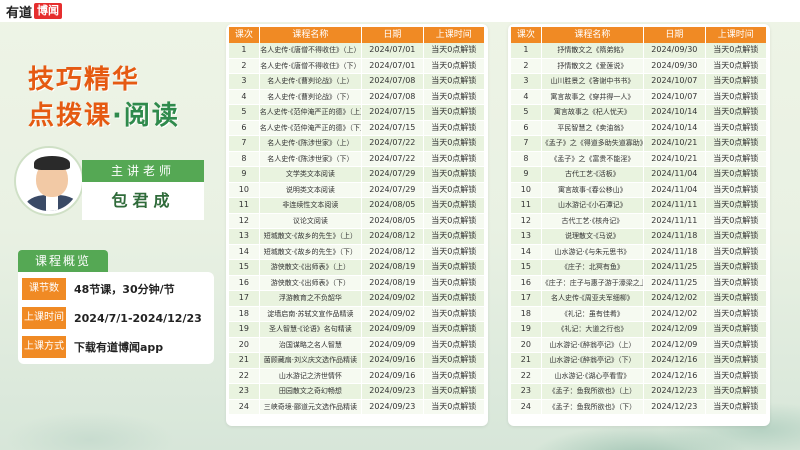  I want to click on table-row: 12 古代工艺·《核舟记》 2024/11/11 当天0点解锁, so click(639, 221).